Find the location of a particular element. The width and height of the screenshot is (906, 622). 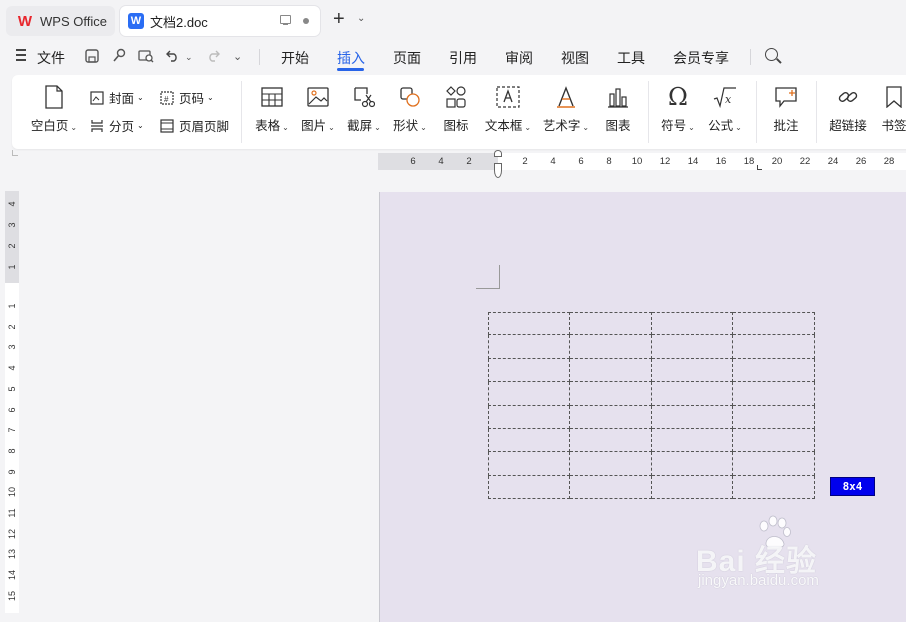

more-chevron-down-icon: ⌄ is located at coordinates (237, 56).